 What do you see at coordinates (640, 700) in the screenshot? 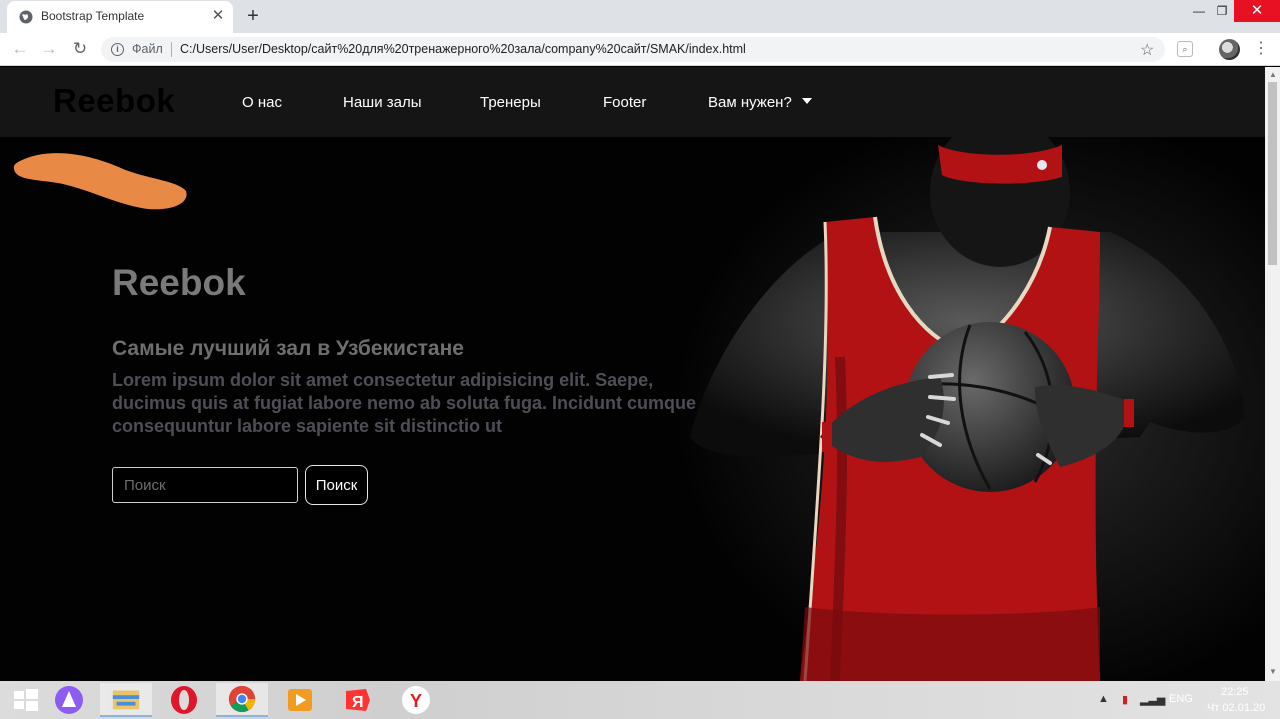
I see `windows-taskbar: Я Y ▲ ▮ ▂▃▅ ENG 22:25 Чт 02.01.20` at bounding box center [640, 700].